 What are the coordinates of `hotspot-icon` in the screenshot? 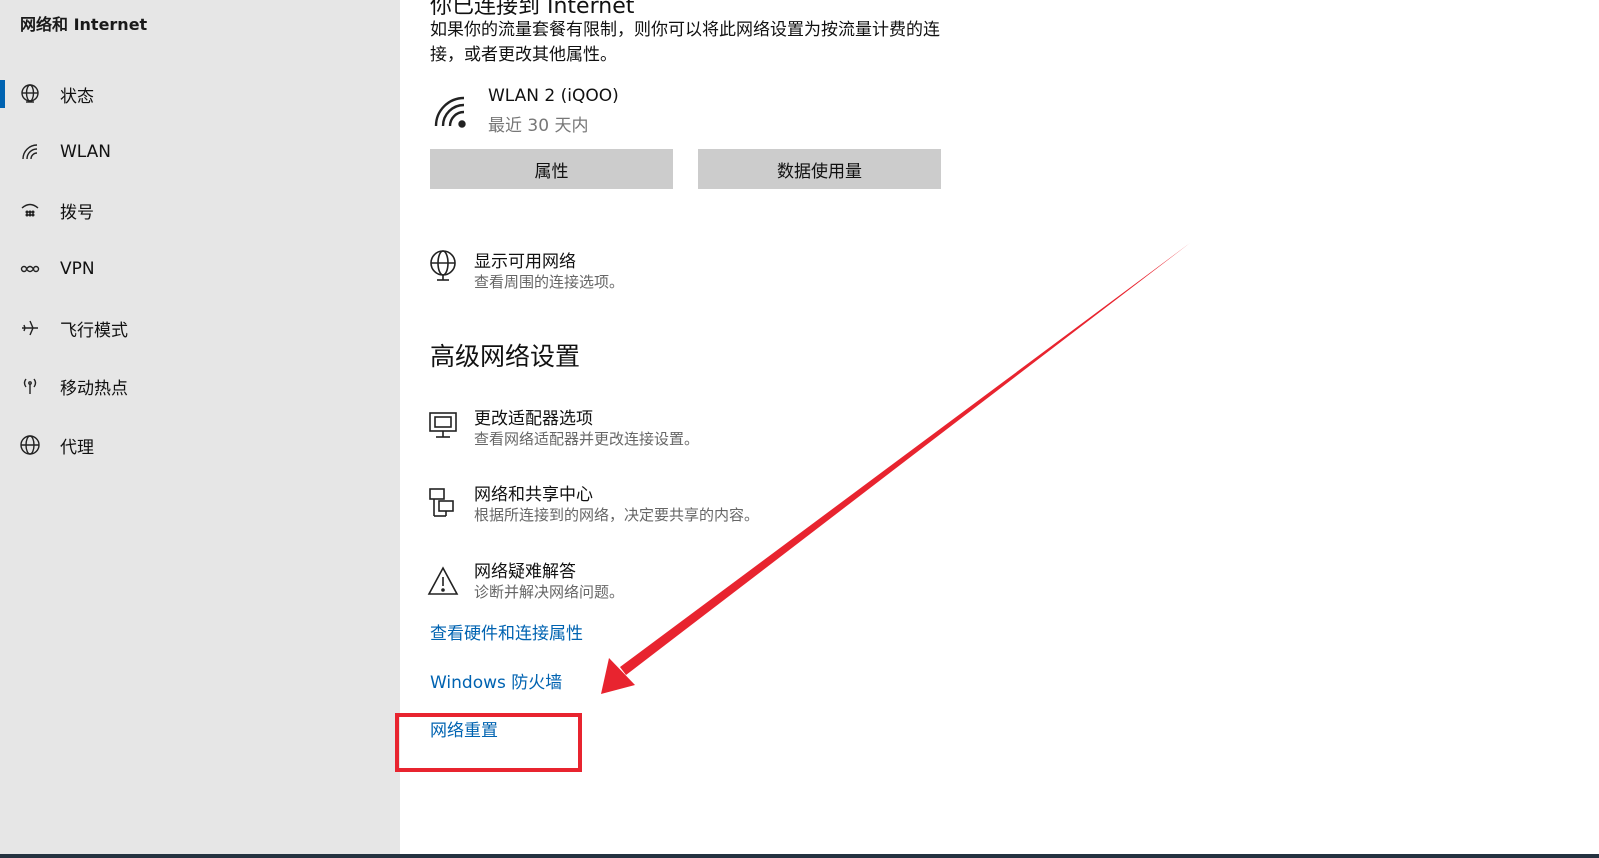 It's located at (30, 386).